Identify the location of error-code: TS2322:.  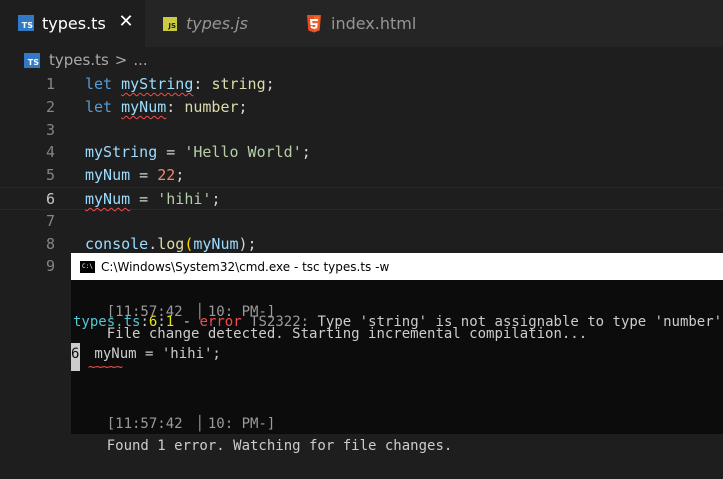
(275, 322).